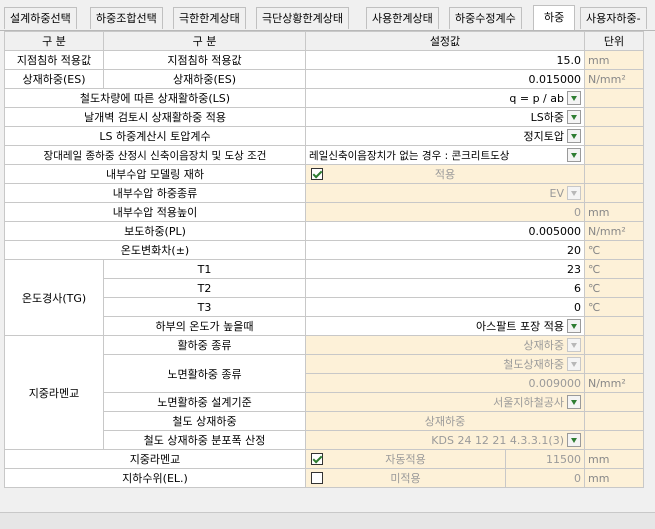  I want to click on table-row: 지중라멘교 자동적용 11500 mm, so click(324, 459).